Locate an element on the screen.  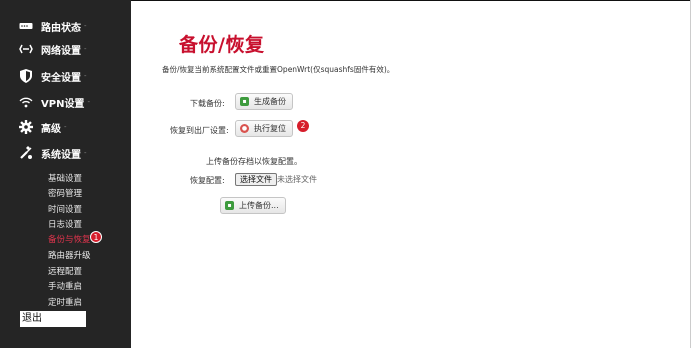
factory-reset-button-label: 执行复位 is located at coordinates (270, 128).